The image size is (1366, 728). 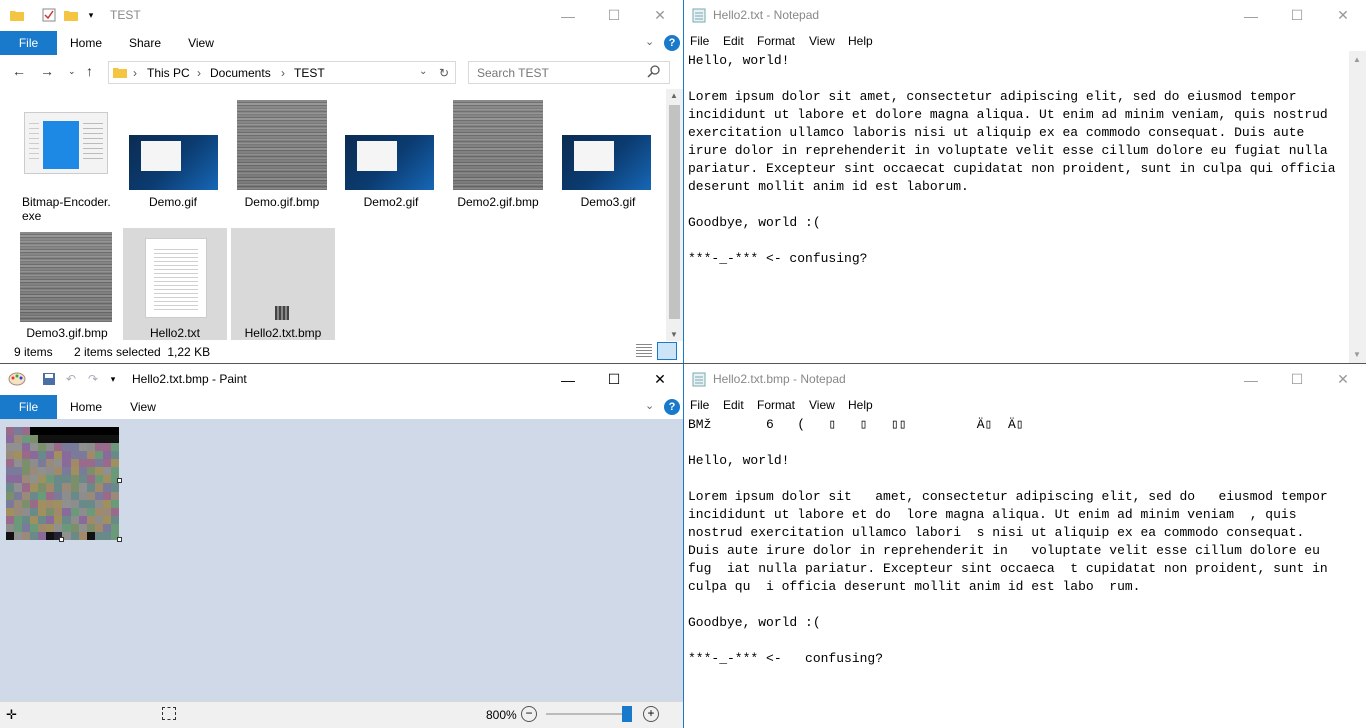 I want to click on file-item: Demo3.gif.bmp, so click(x=67, y=284).